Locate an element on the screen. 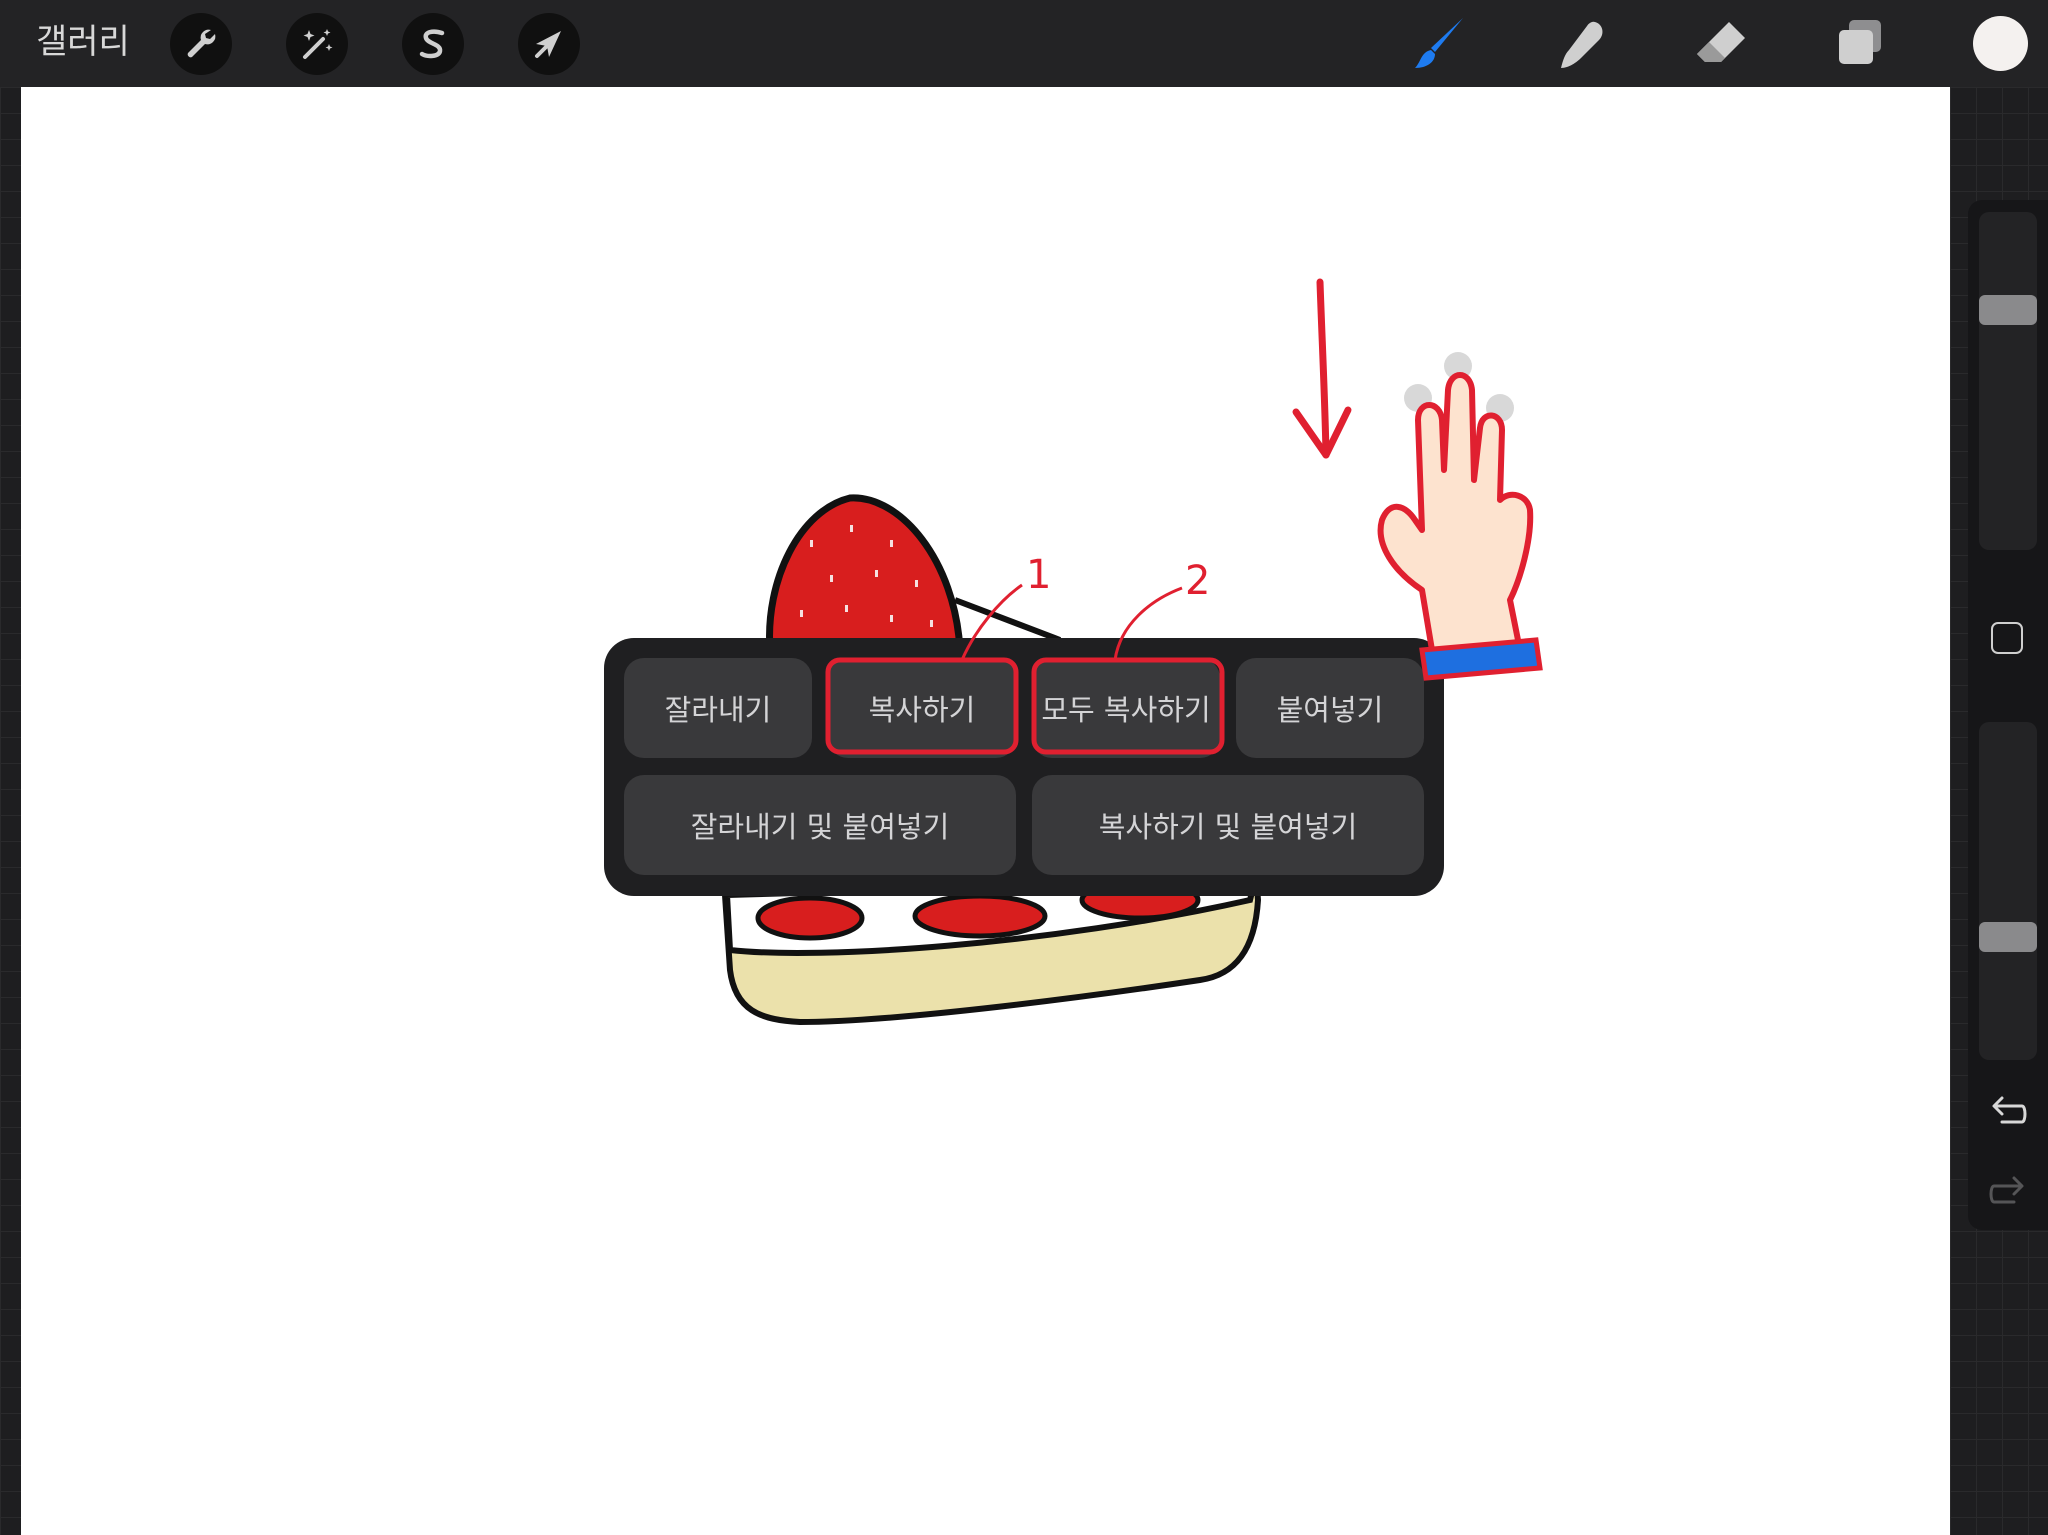 This screenshot has width=2048, height=1535. selection-button is located at coordinates (433, 44).